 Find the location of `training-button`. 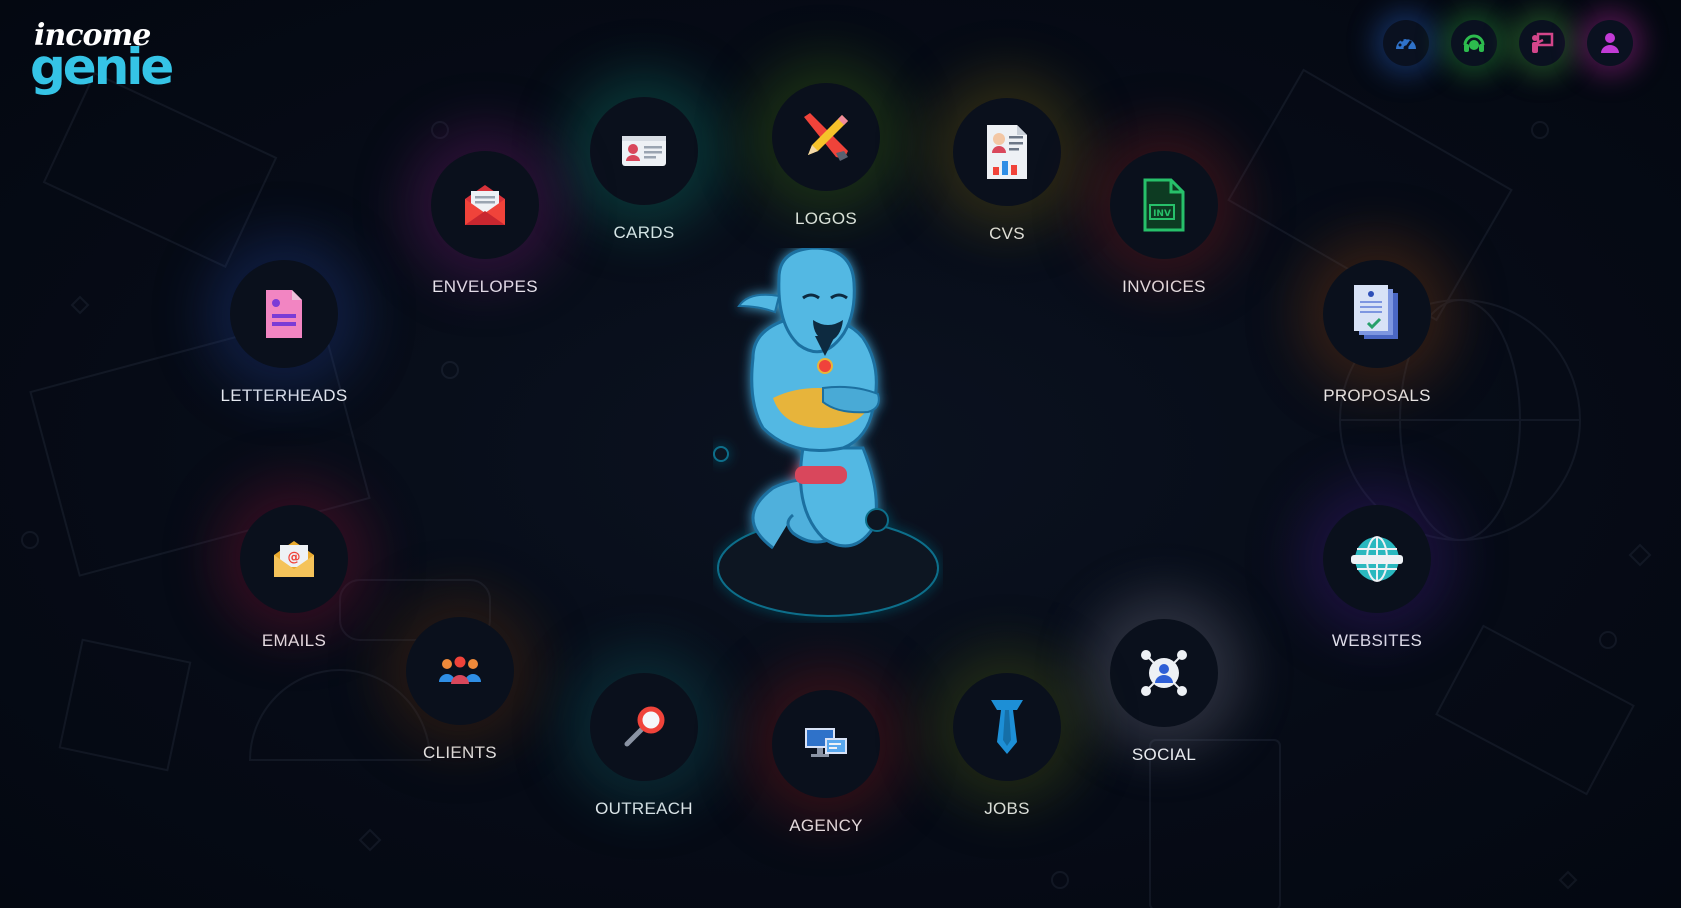

training-button is located at coordinates (1542, 43).